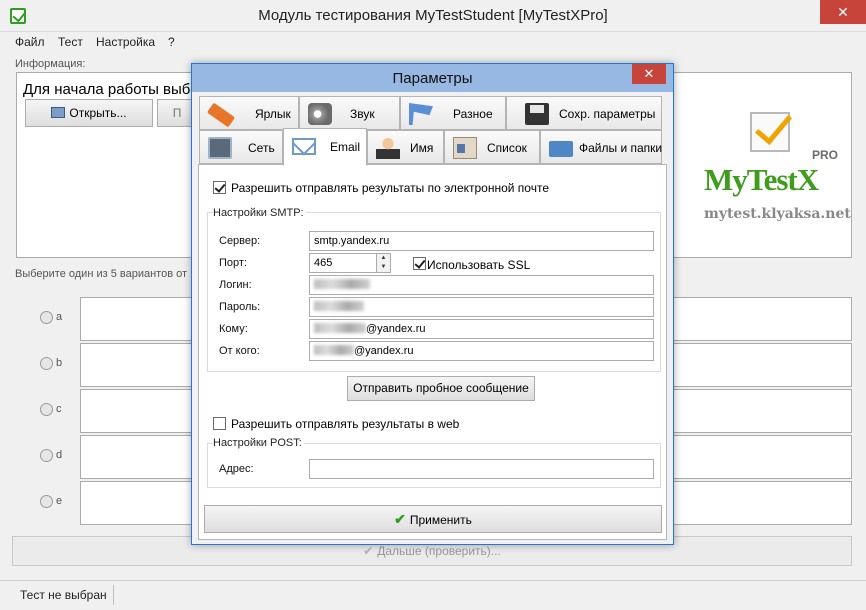 The height and width of the screenshot is (610, 866). What do you see at coordinates (240, 241) in the screenshot?
I see `server-label: Сервер:` at bounding box center [240, 241].